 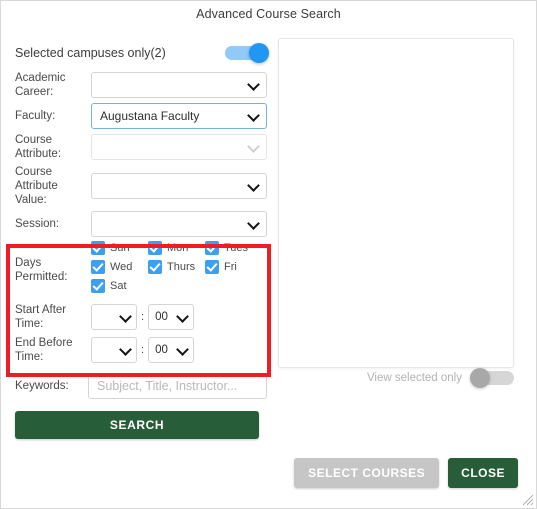 I want to click on start-after-minute-select: 00, so click(x=171, y=317).